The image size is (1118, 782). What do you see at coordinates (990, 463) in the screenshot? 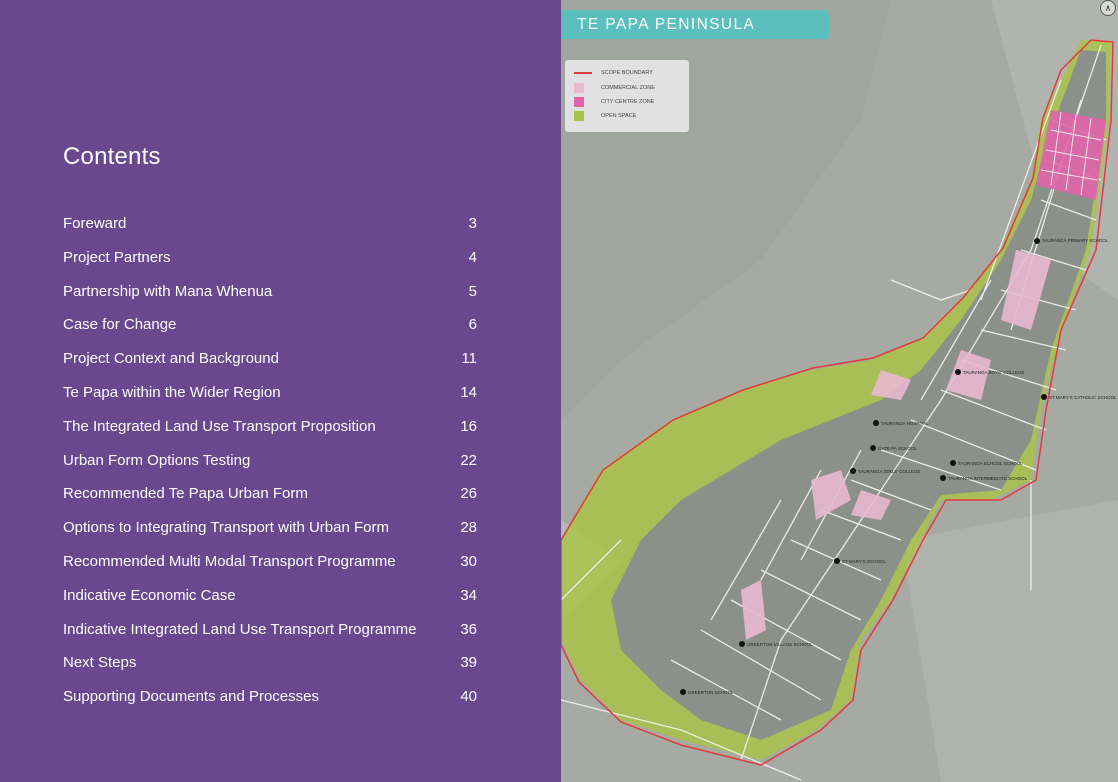
I see `school-label: TAURANGA SCHOOL SCHOOL` at bounding box center [990, 463].